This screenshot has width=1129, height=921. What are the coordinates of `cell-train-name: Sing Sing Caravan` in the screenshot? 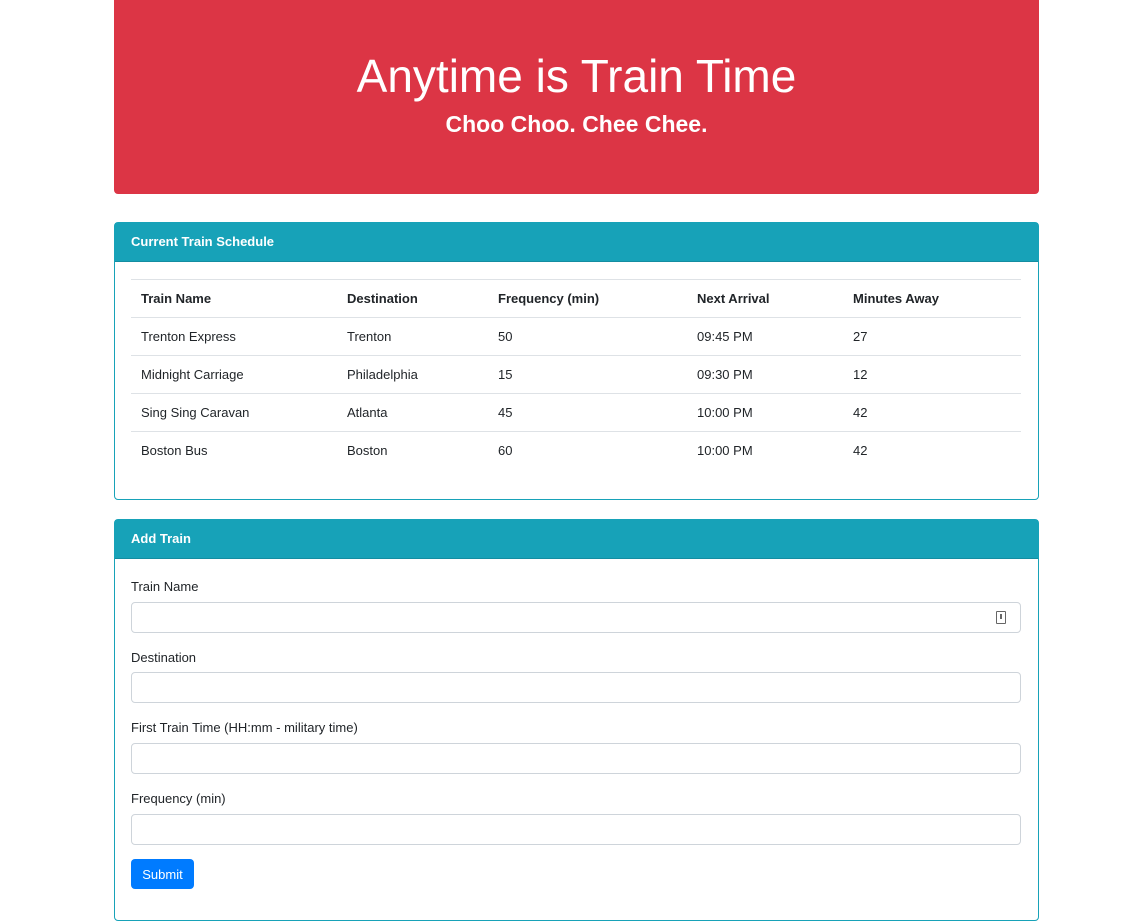 It's located at (234, 412).